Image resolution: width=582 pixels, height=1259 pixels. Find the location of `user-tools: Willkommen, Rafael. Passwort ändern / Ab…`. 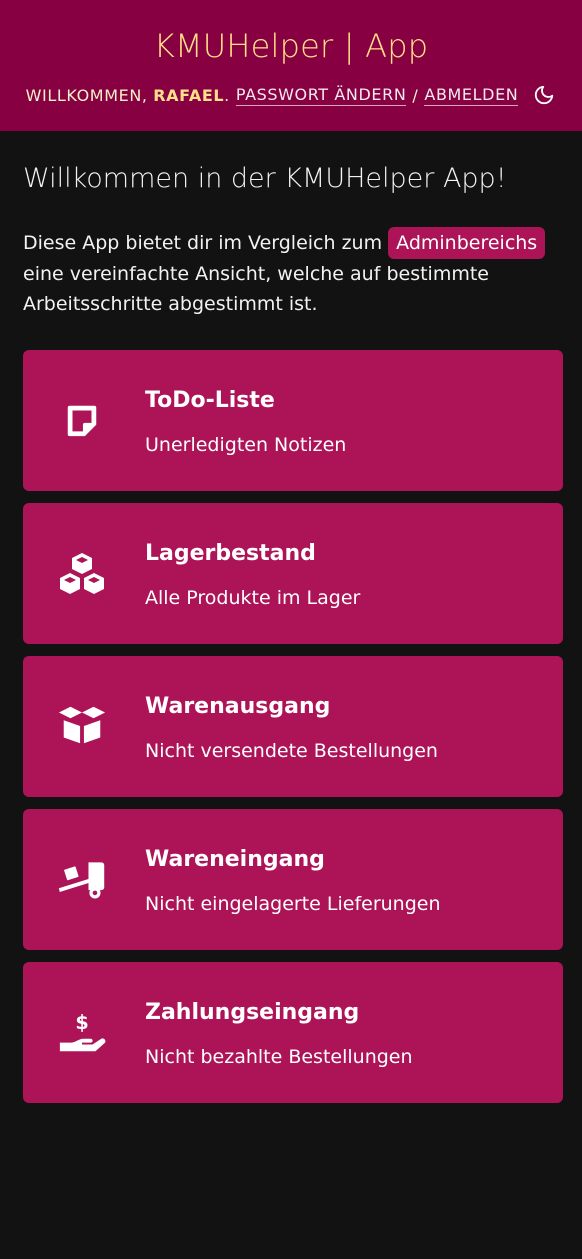

user-tools: Willkommen, Rafael. Passwort ändern / Ab… is located at coordinates (291, 95).